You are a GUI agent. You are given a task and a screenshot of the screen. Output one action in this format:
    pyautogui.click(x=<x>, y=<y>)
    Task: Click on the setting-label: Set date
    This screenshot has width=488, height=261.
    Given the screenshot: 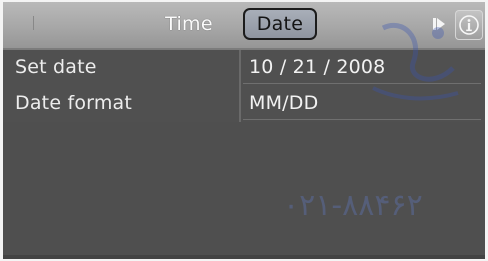 What is the action you would take?
    pyautogui.click(x=56, y=67)
    